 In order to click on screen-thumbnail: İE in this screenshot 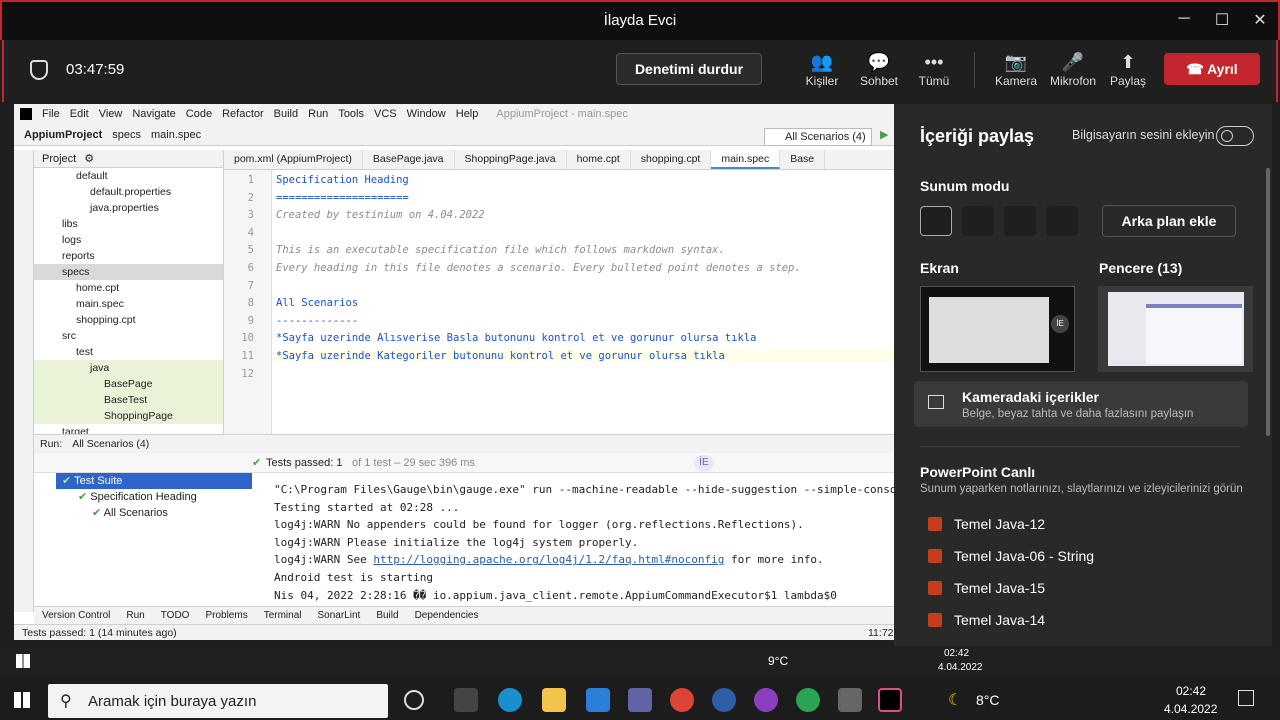, I will do `click(997, 329)`.